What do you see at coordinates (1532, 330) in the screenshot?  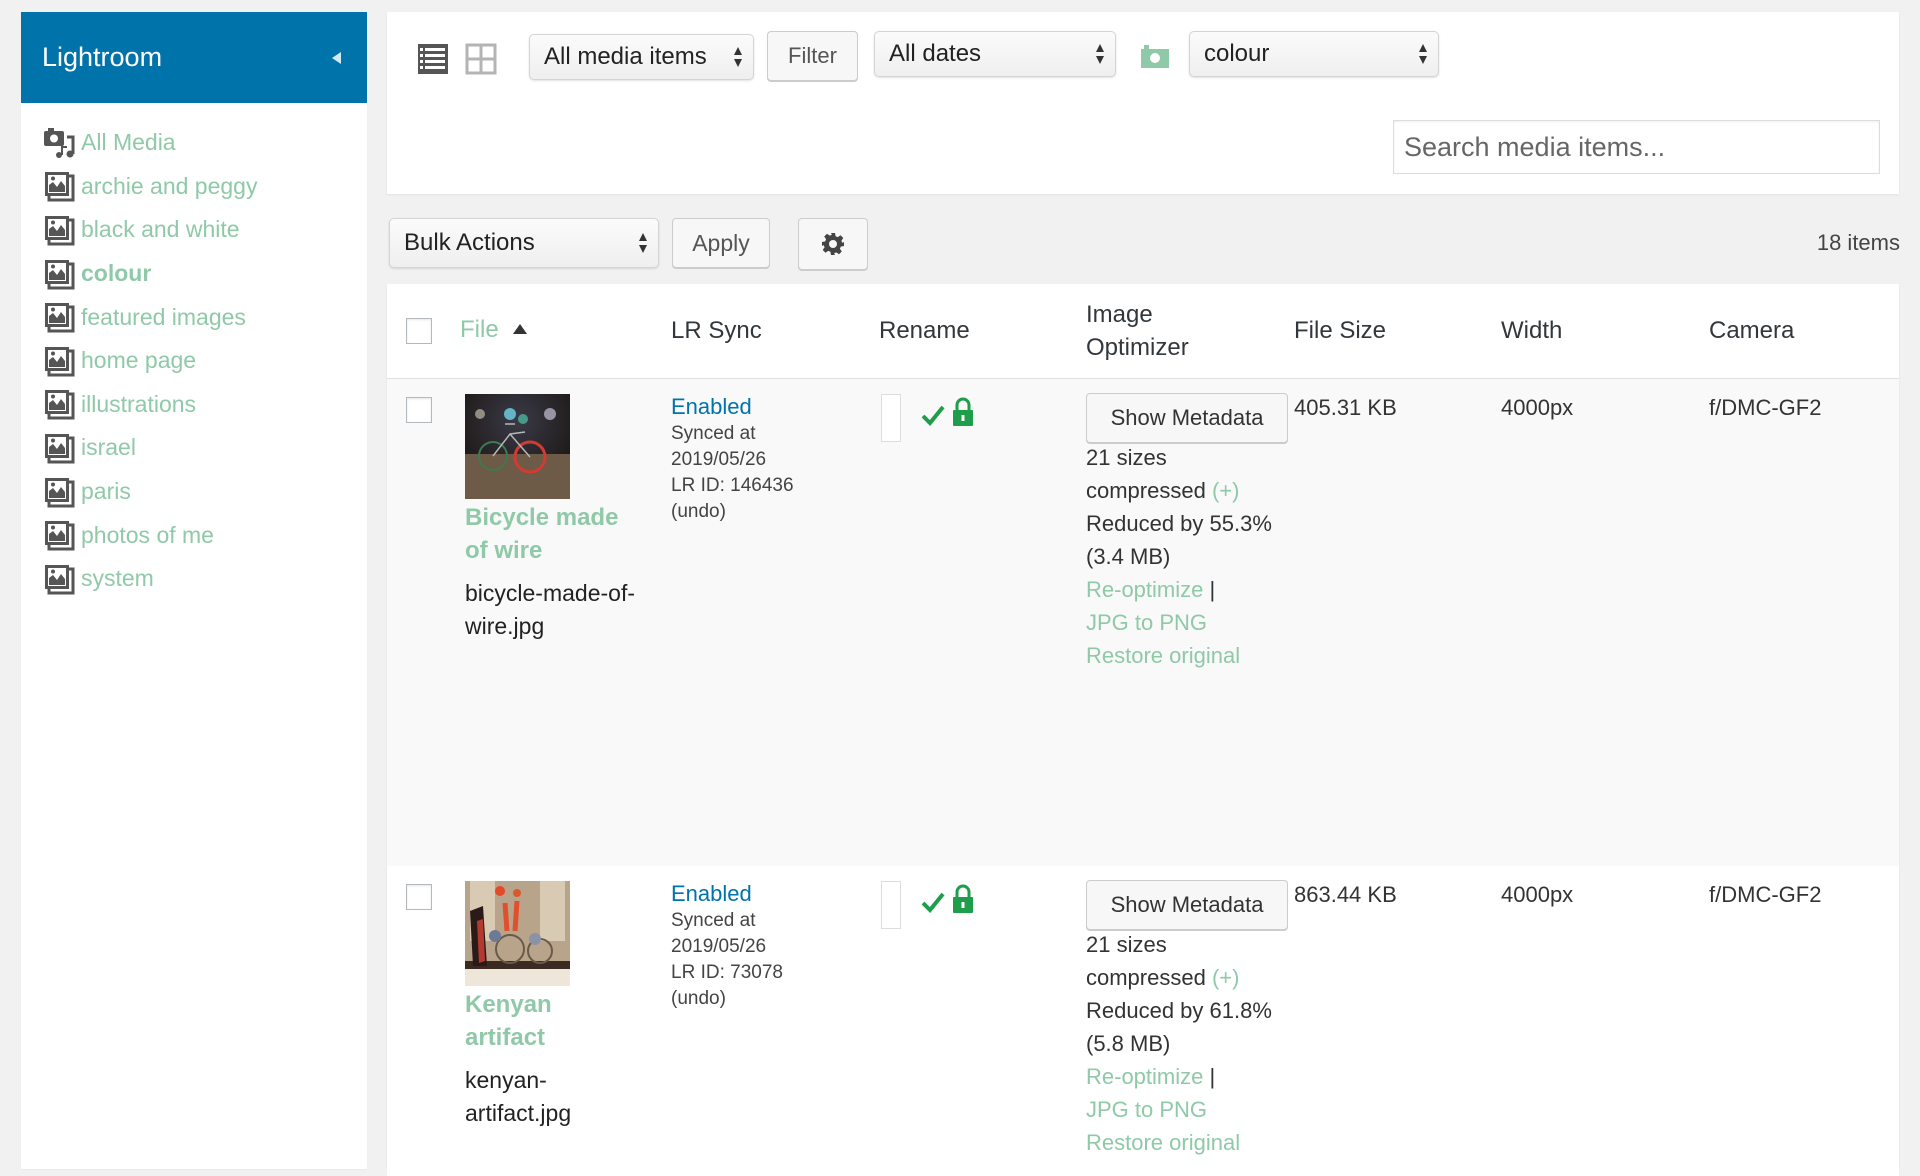 I see `column-width: Width` at bounding box center [1532, 330].